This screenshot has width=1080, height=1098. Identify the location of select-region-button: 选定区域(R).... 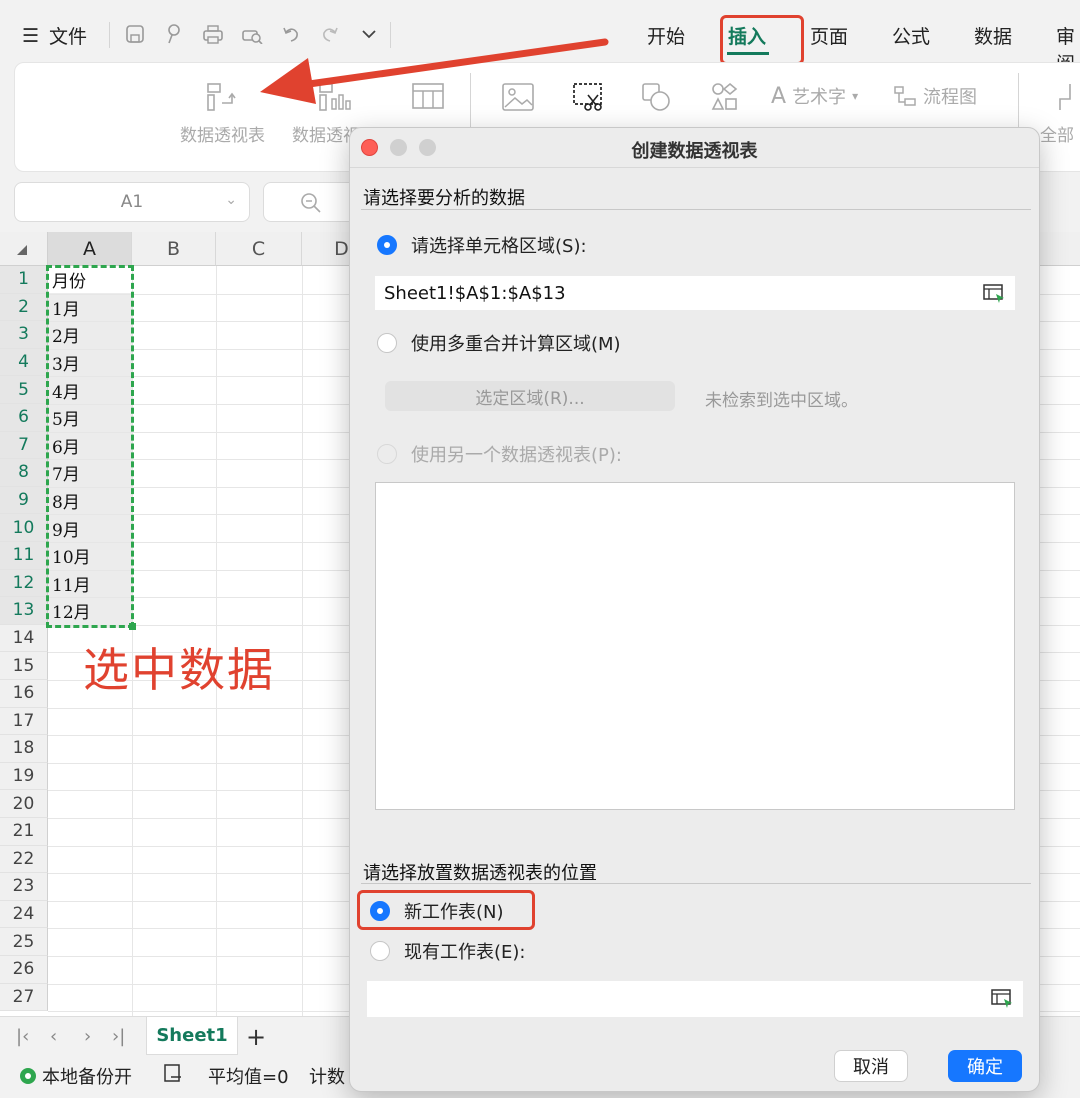
(530, 396).